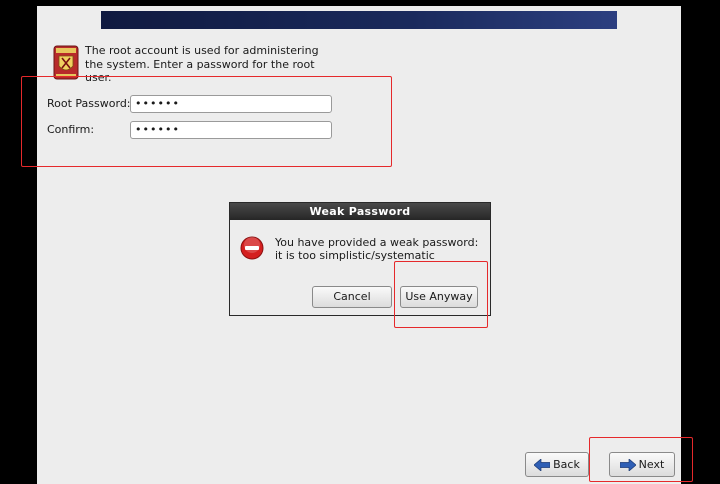  I want to click on back-label: Back, so click(566, 464).